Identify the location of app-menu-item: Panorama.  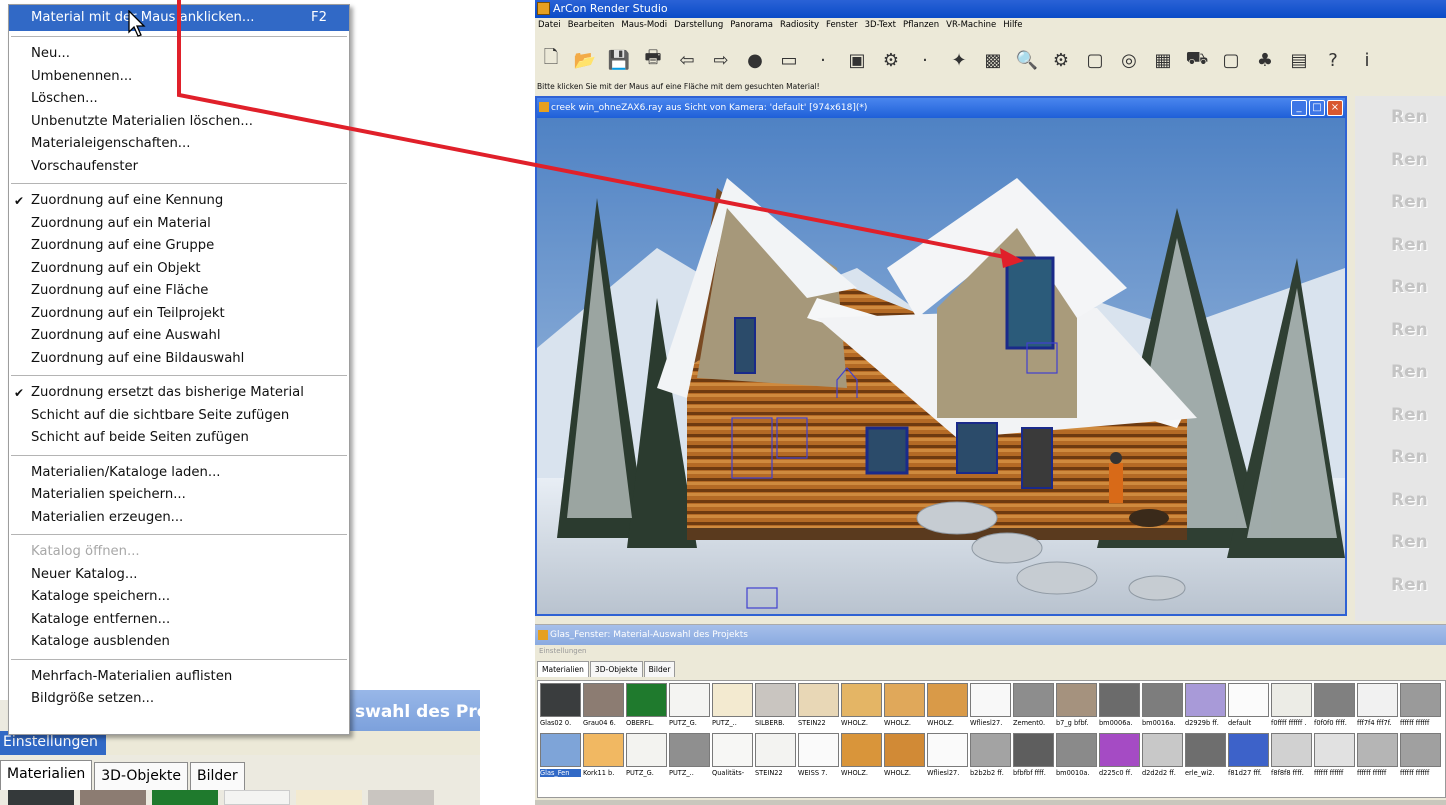
(751, 27).